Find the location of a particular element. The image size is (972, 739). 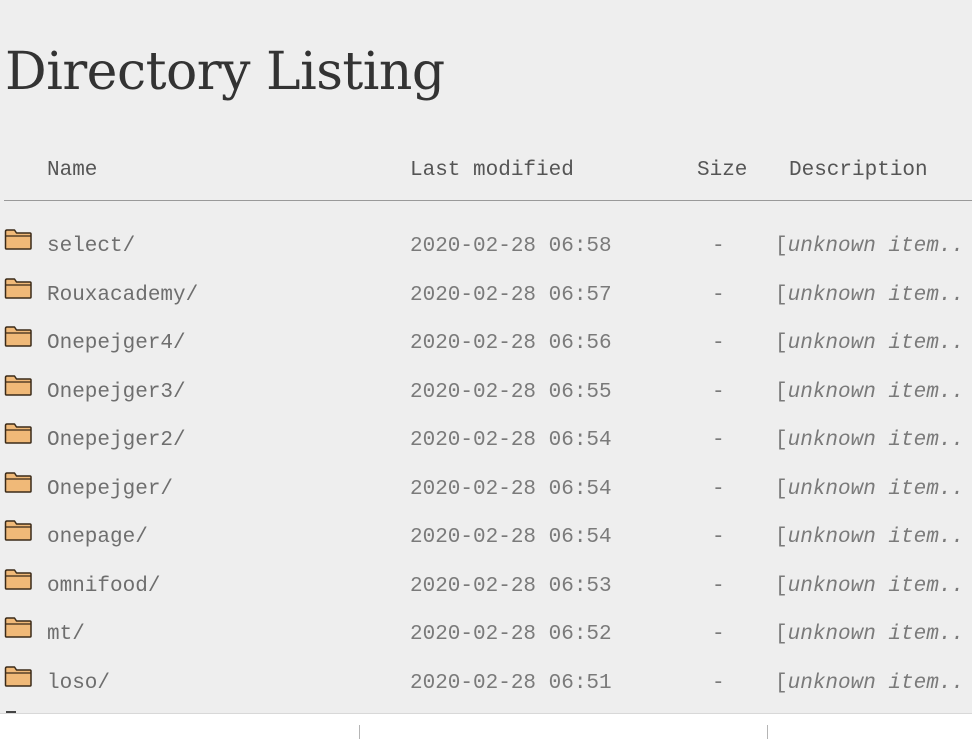

header-divider is located at coordinates (488, 200).